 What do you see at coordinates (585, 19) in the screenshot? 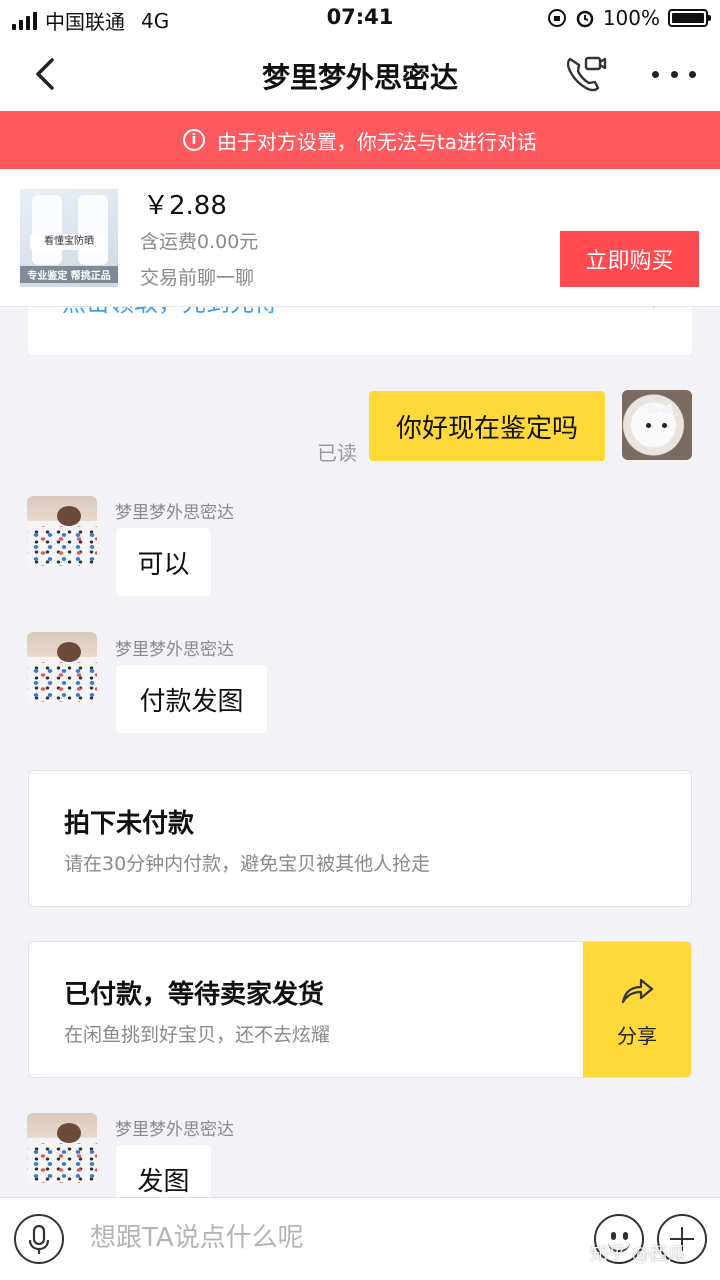
I see `alarm-icon` at bounding box center [585, 19].